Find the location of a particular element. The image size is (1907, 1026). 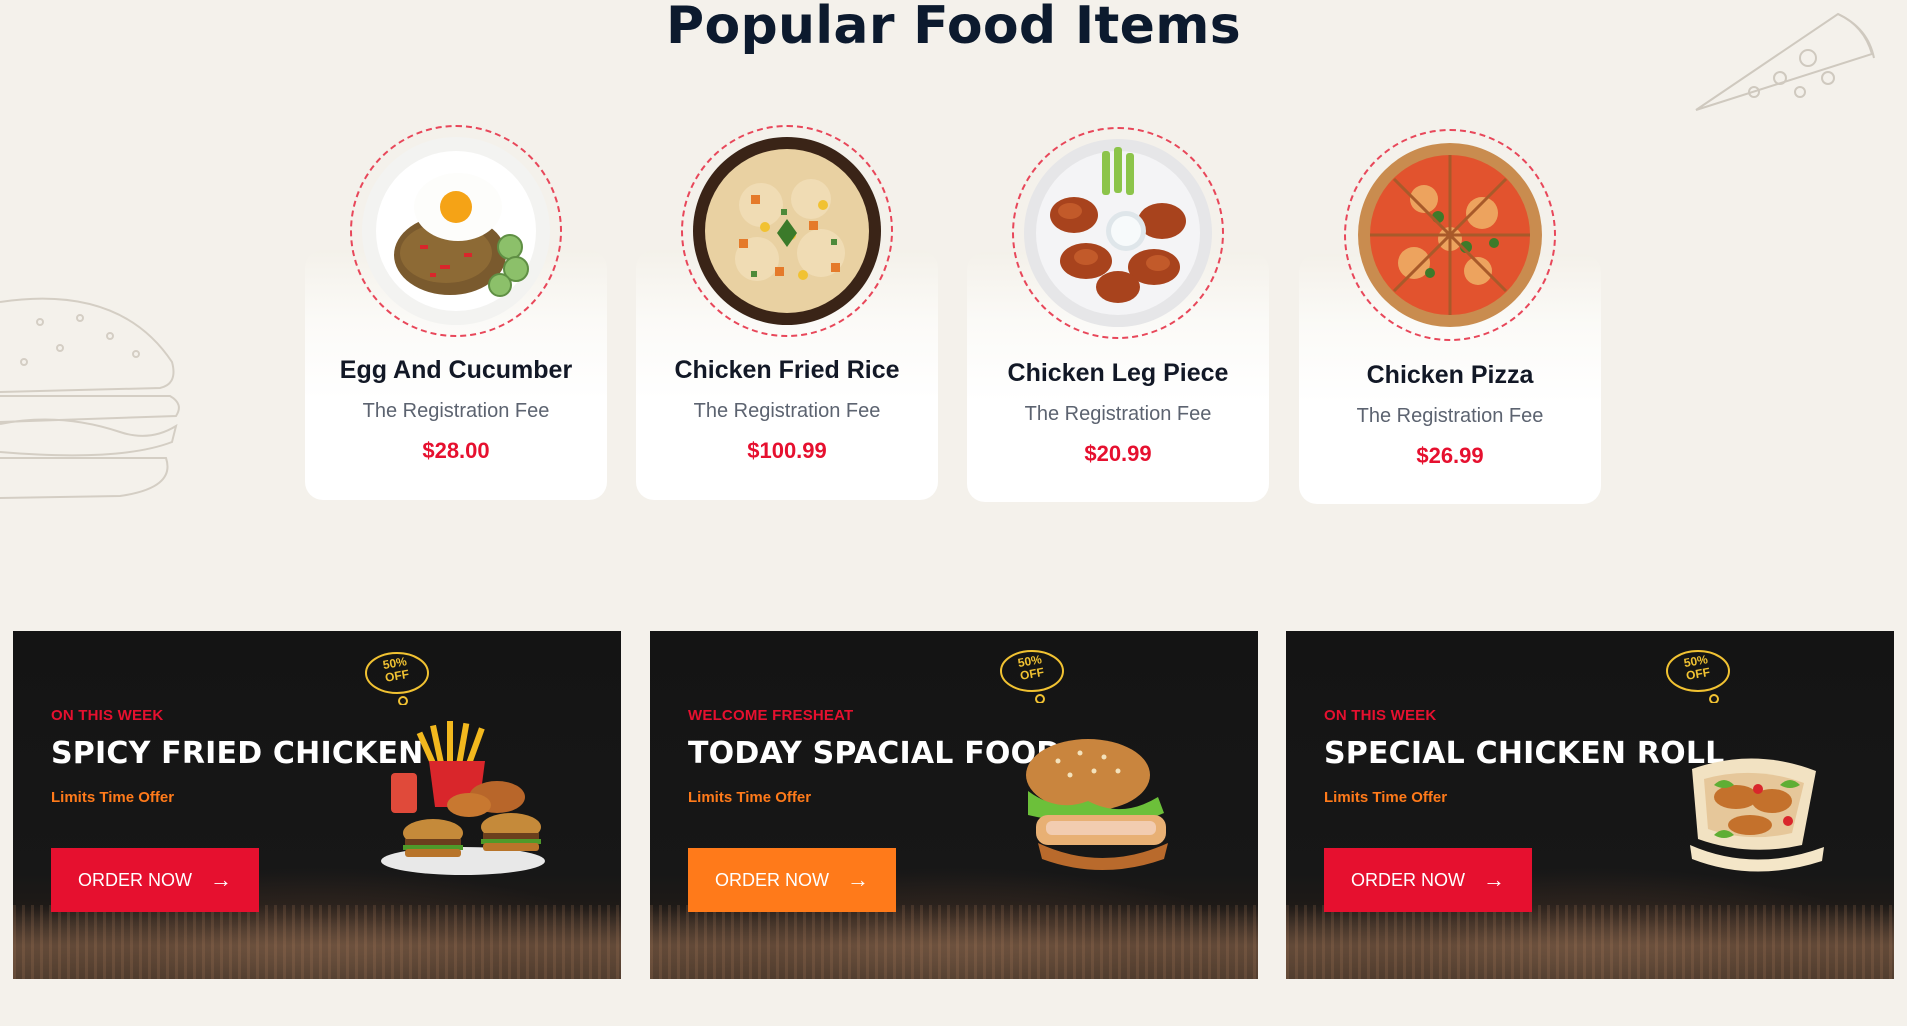

food-name: Chicken Fried Rice is located at coordinates (787, 370).